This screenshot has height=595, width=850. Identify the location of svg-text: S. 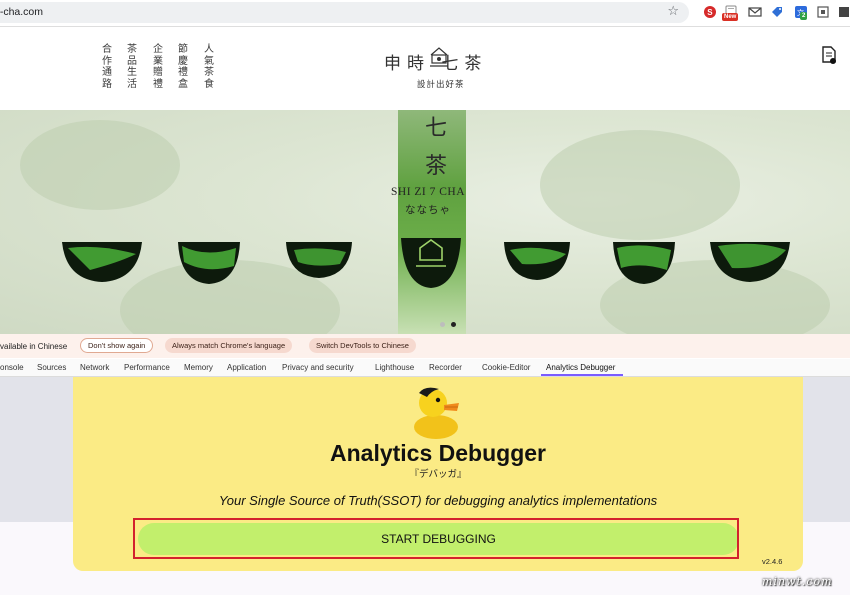
(710, 12).